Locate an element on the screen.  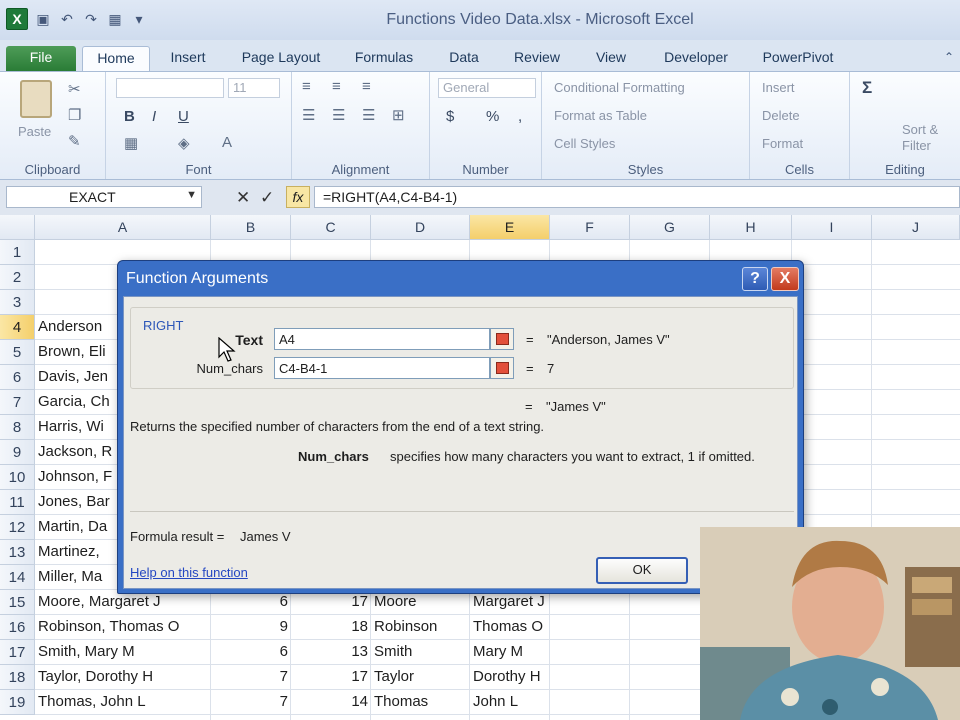
row-header-7: 7 is located at coordinates (17, 402).